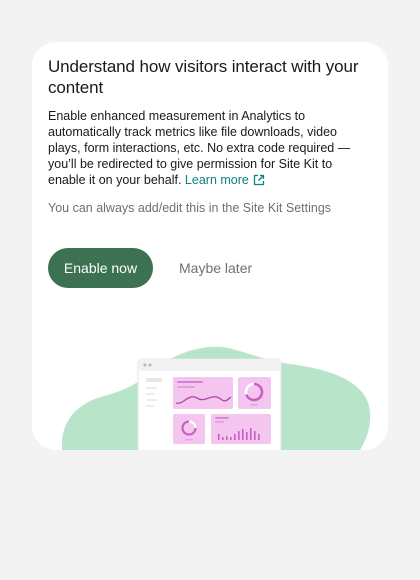  I want to click on learn-more-link: Learn more, so click(225, 180).